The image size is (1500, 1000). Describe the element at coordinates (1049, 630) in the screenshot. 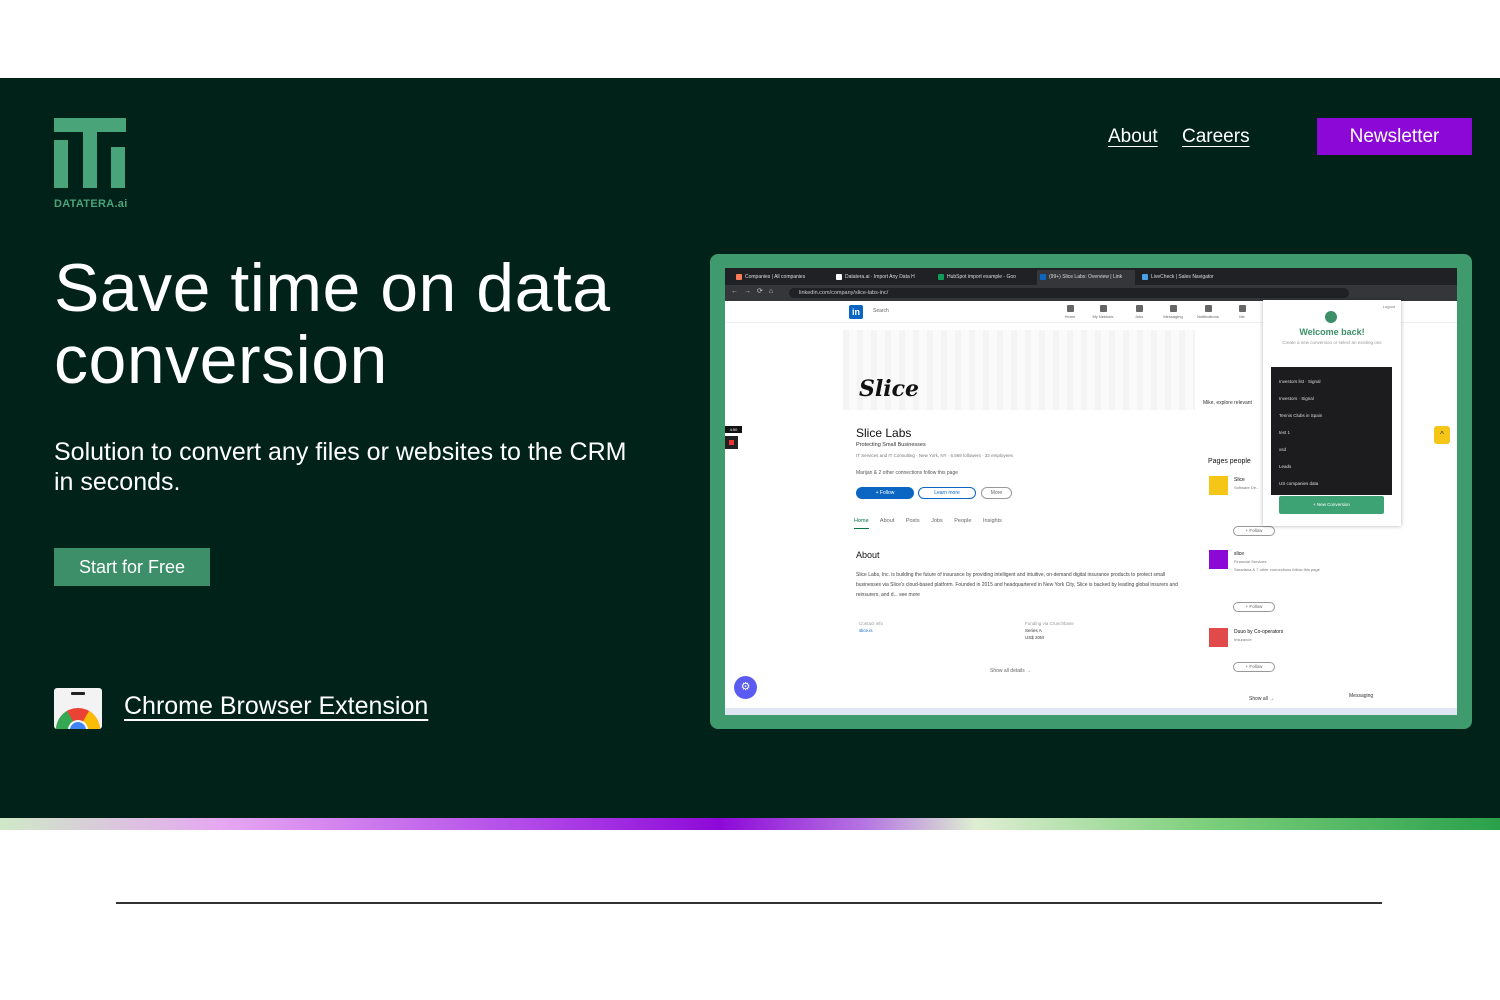

I see `funding-info: Funding via Crunchbase Series A US$ 20M` at that location.